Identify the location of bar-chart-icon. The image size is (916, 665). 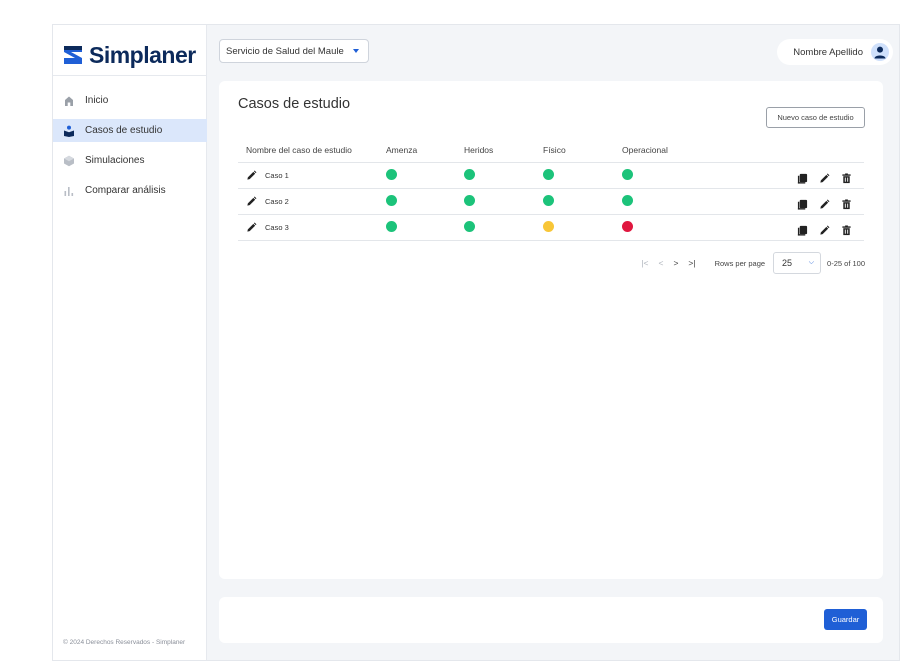
(69, 191).